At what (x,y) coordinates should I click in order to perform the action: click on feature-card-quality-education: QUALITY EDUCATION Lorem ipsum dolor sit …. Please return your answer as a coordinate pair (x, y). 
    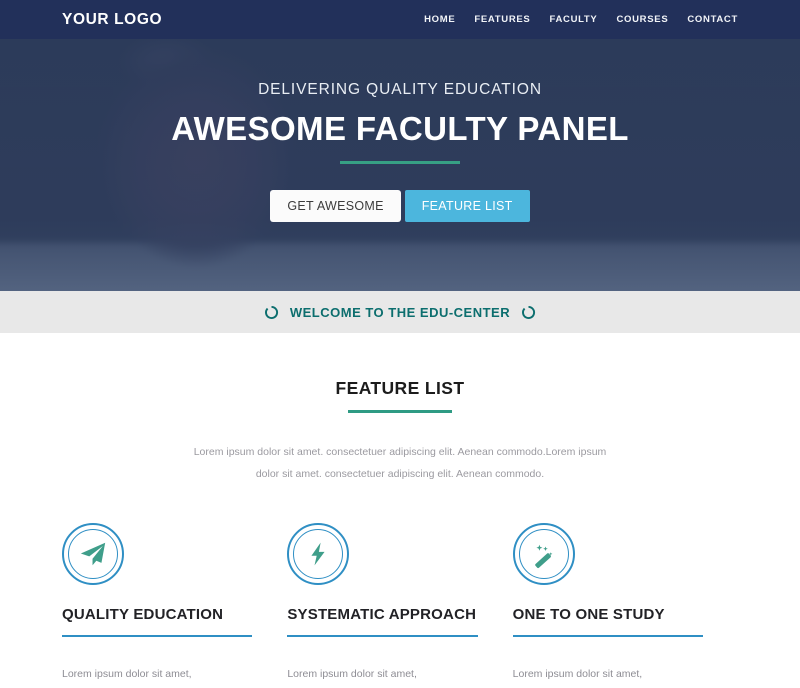
    Looking at the image, I should click on (174, 605).